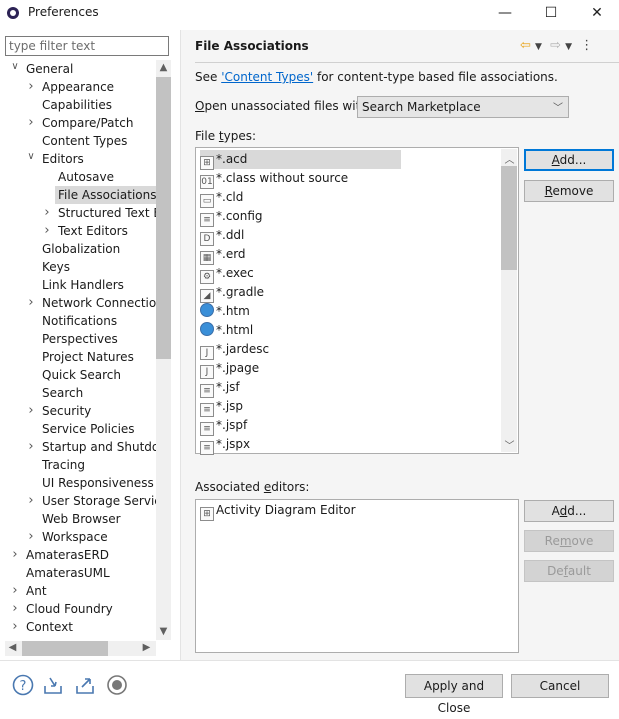 The width and height of the screenshot is (619, 719). What do you see at coordinates (300, 160) in the screenshot?
I see `file-type-row: ⊞ *.acd` at bounding box center [300, 160].